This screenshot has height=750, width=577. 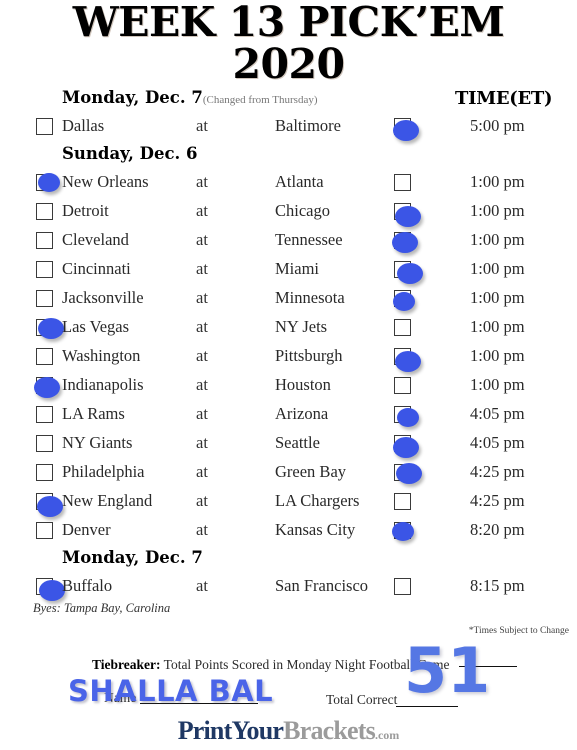 I want to click on game-row: Cleveland at Tennessee 1:00 pm, so click(x=288, y=241).